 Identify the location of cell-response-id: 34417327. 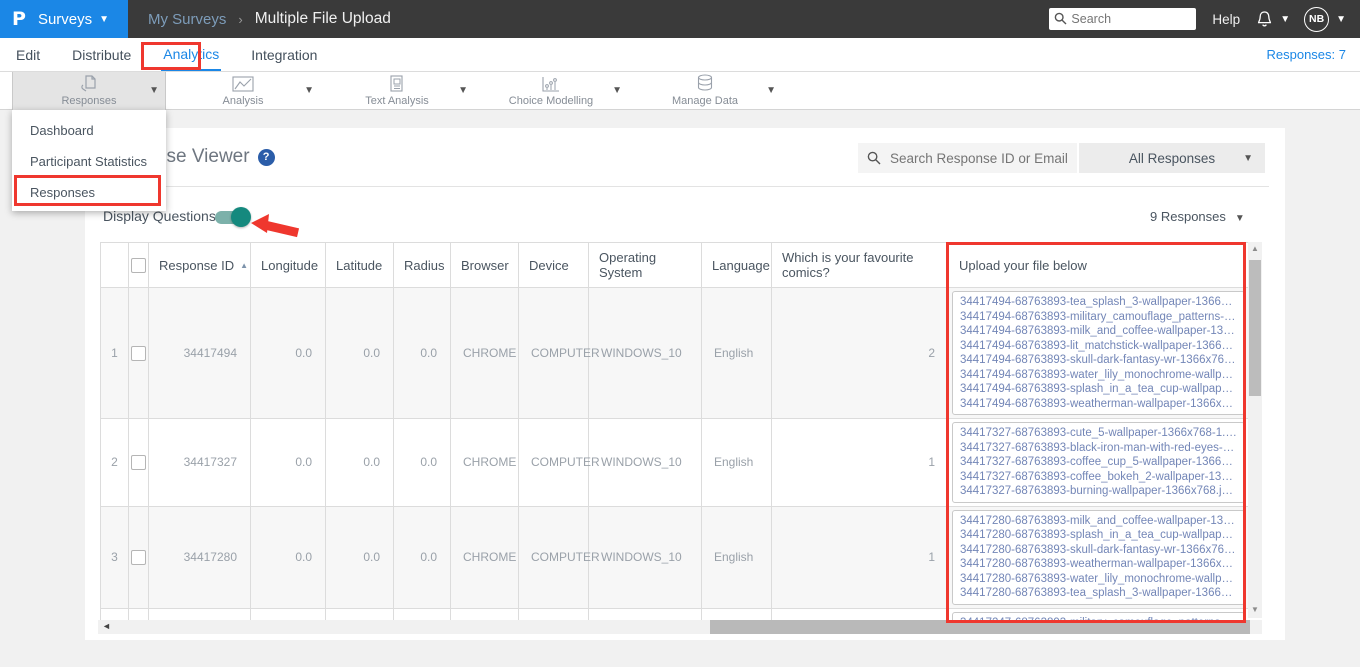
(199, 462).